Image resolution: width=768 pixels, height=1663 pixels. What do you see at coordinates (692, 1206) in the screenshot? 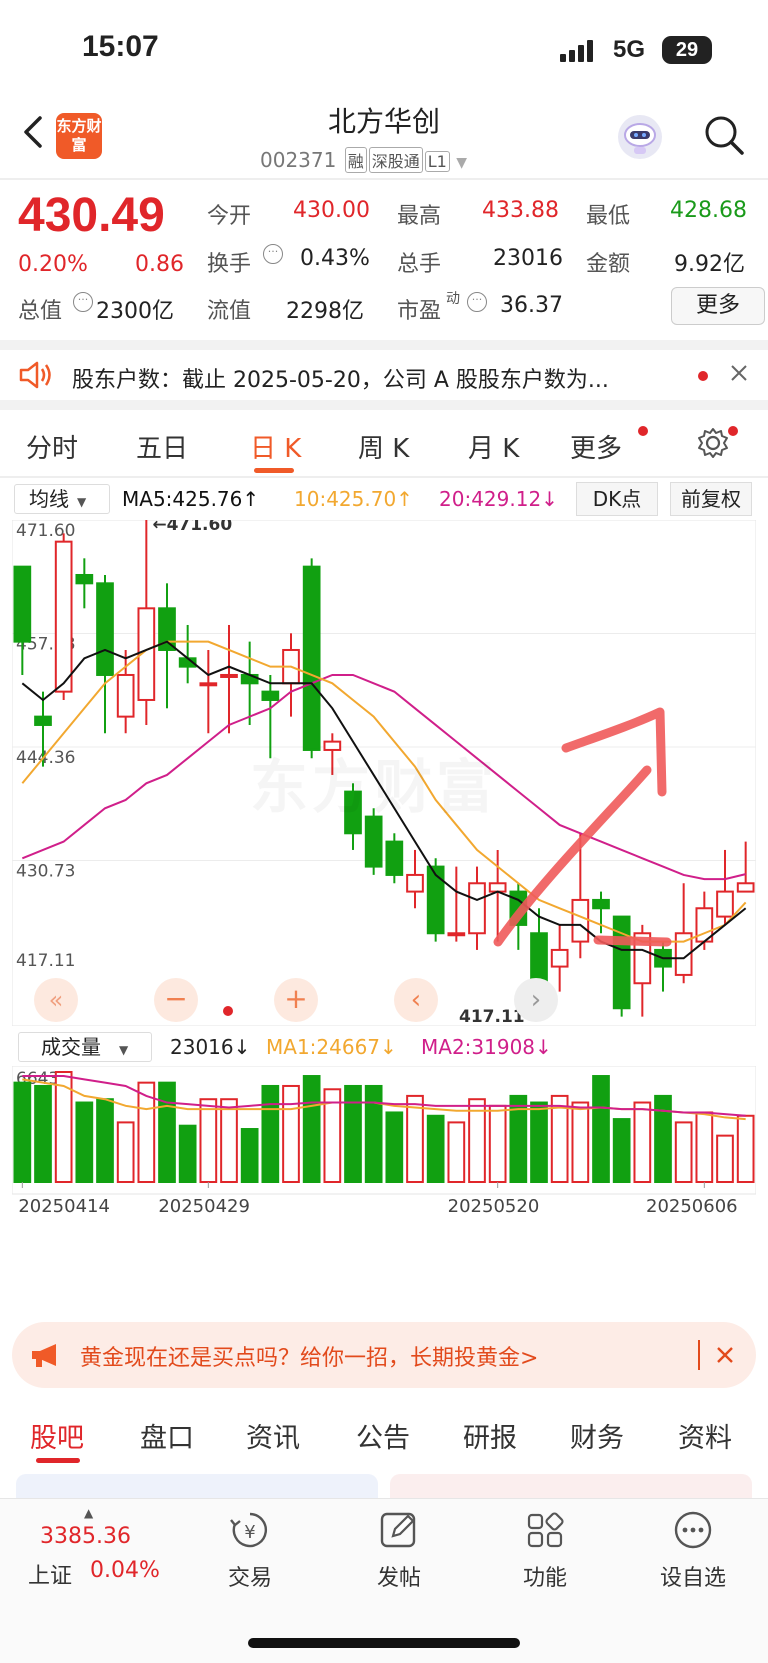
I see `x-tick-label: 20250606` at bounding box center [692, 1206].